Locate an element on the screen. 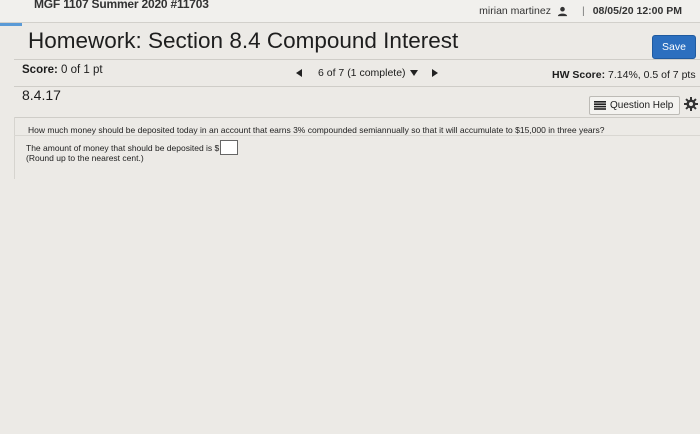 Image resolution: width=700 pixels, height=434 pixels. question-position-dropdown: 6 of 7 (1 complete) is located at coordinates (362, 73).